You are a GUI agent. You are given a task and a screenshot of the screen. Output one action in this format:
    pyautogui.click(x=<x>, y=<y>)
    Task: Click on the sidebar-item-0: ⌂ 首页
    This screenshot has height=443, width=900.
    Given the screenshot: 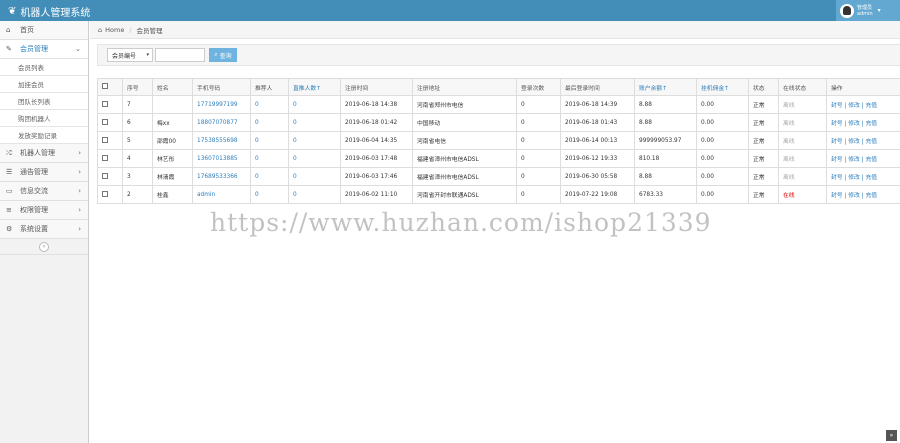 What is the action you would take?
    pyautogui.click(x=44, y=30)
    